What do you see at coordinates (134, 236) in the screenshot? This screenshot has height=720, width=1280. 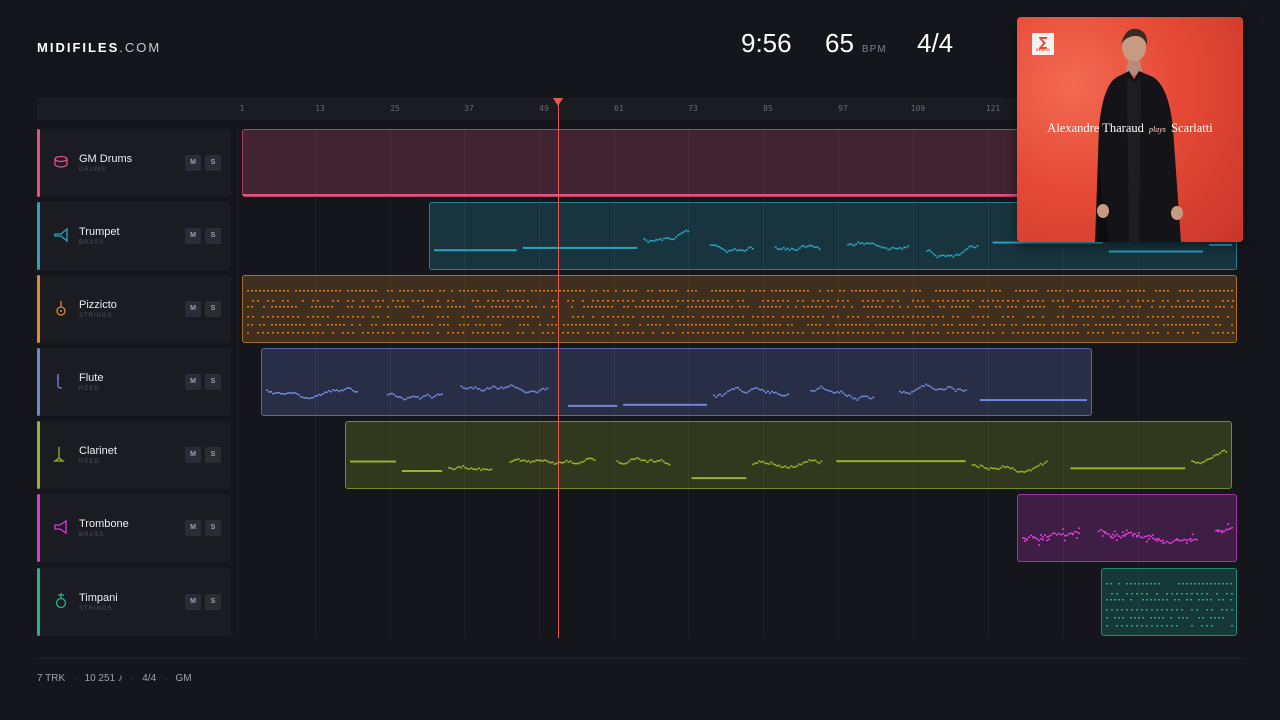 I see `track-header-trumpet: Trumpet BRASS M S` at bounding box center [134, 236].